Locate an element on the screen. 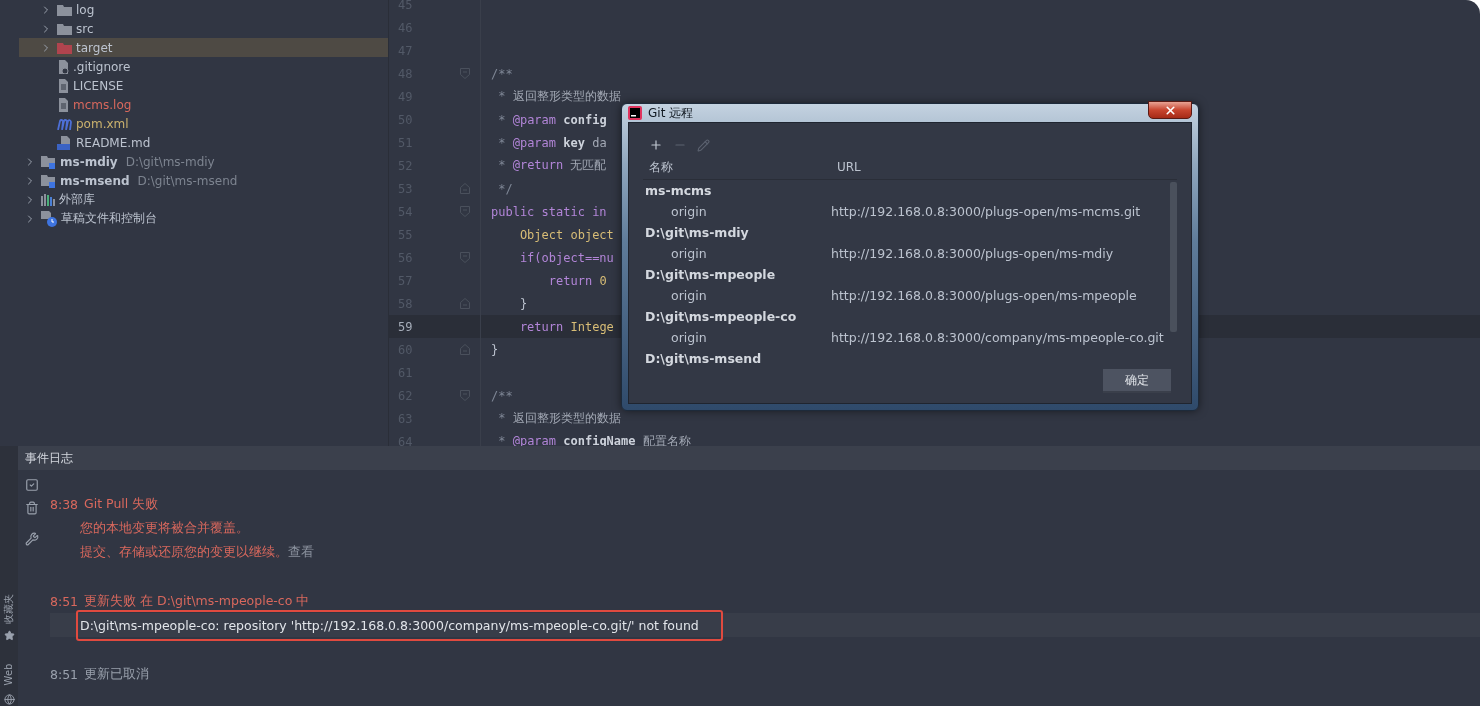 Image resolution: width=1480 pixels, height=706 pixels. add-icon is located at coordinates (656, 145).